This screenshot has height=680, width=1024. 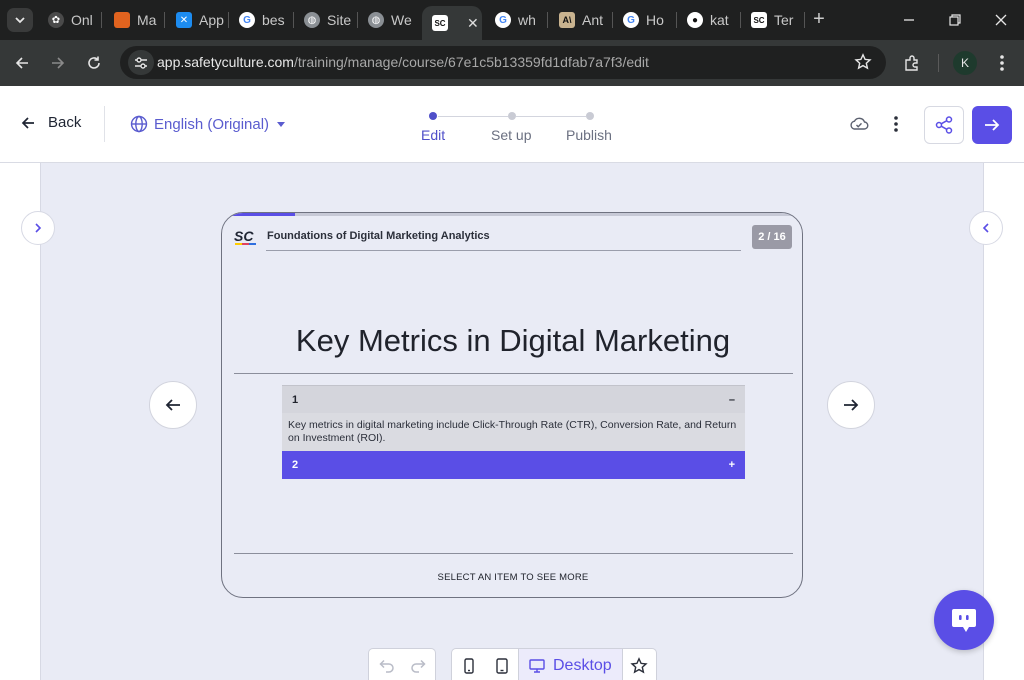 I want to click on more-options-button, so click(x=896, y=124).